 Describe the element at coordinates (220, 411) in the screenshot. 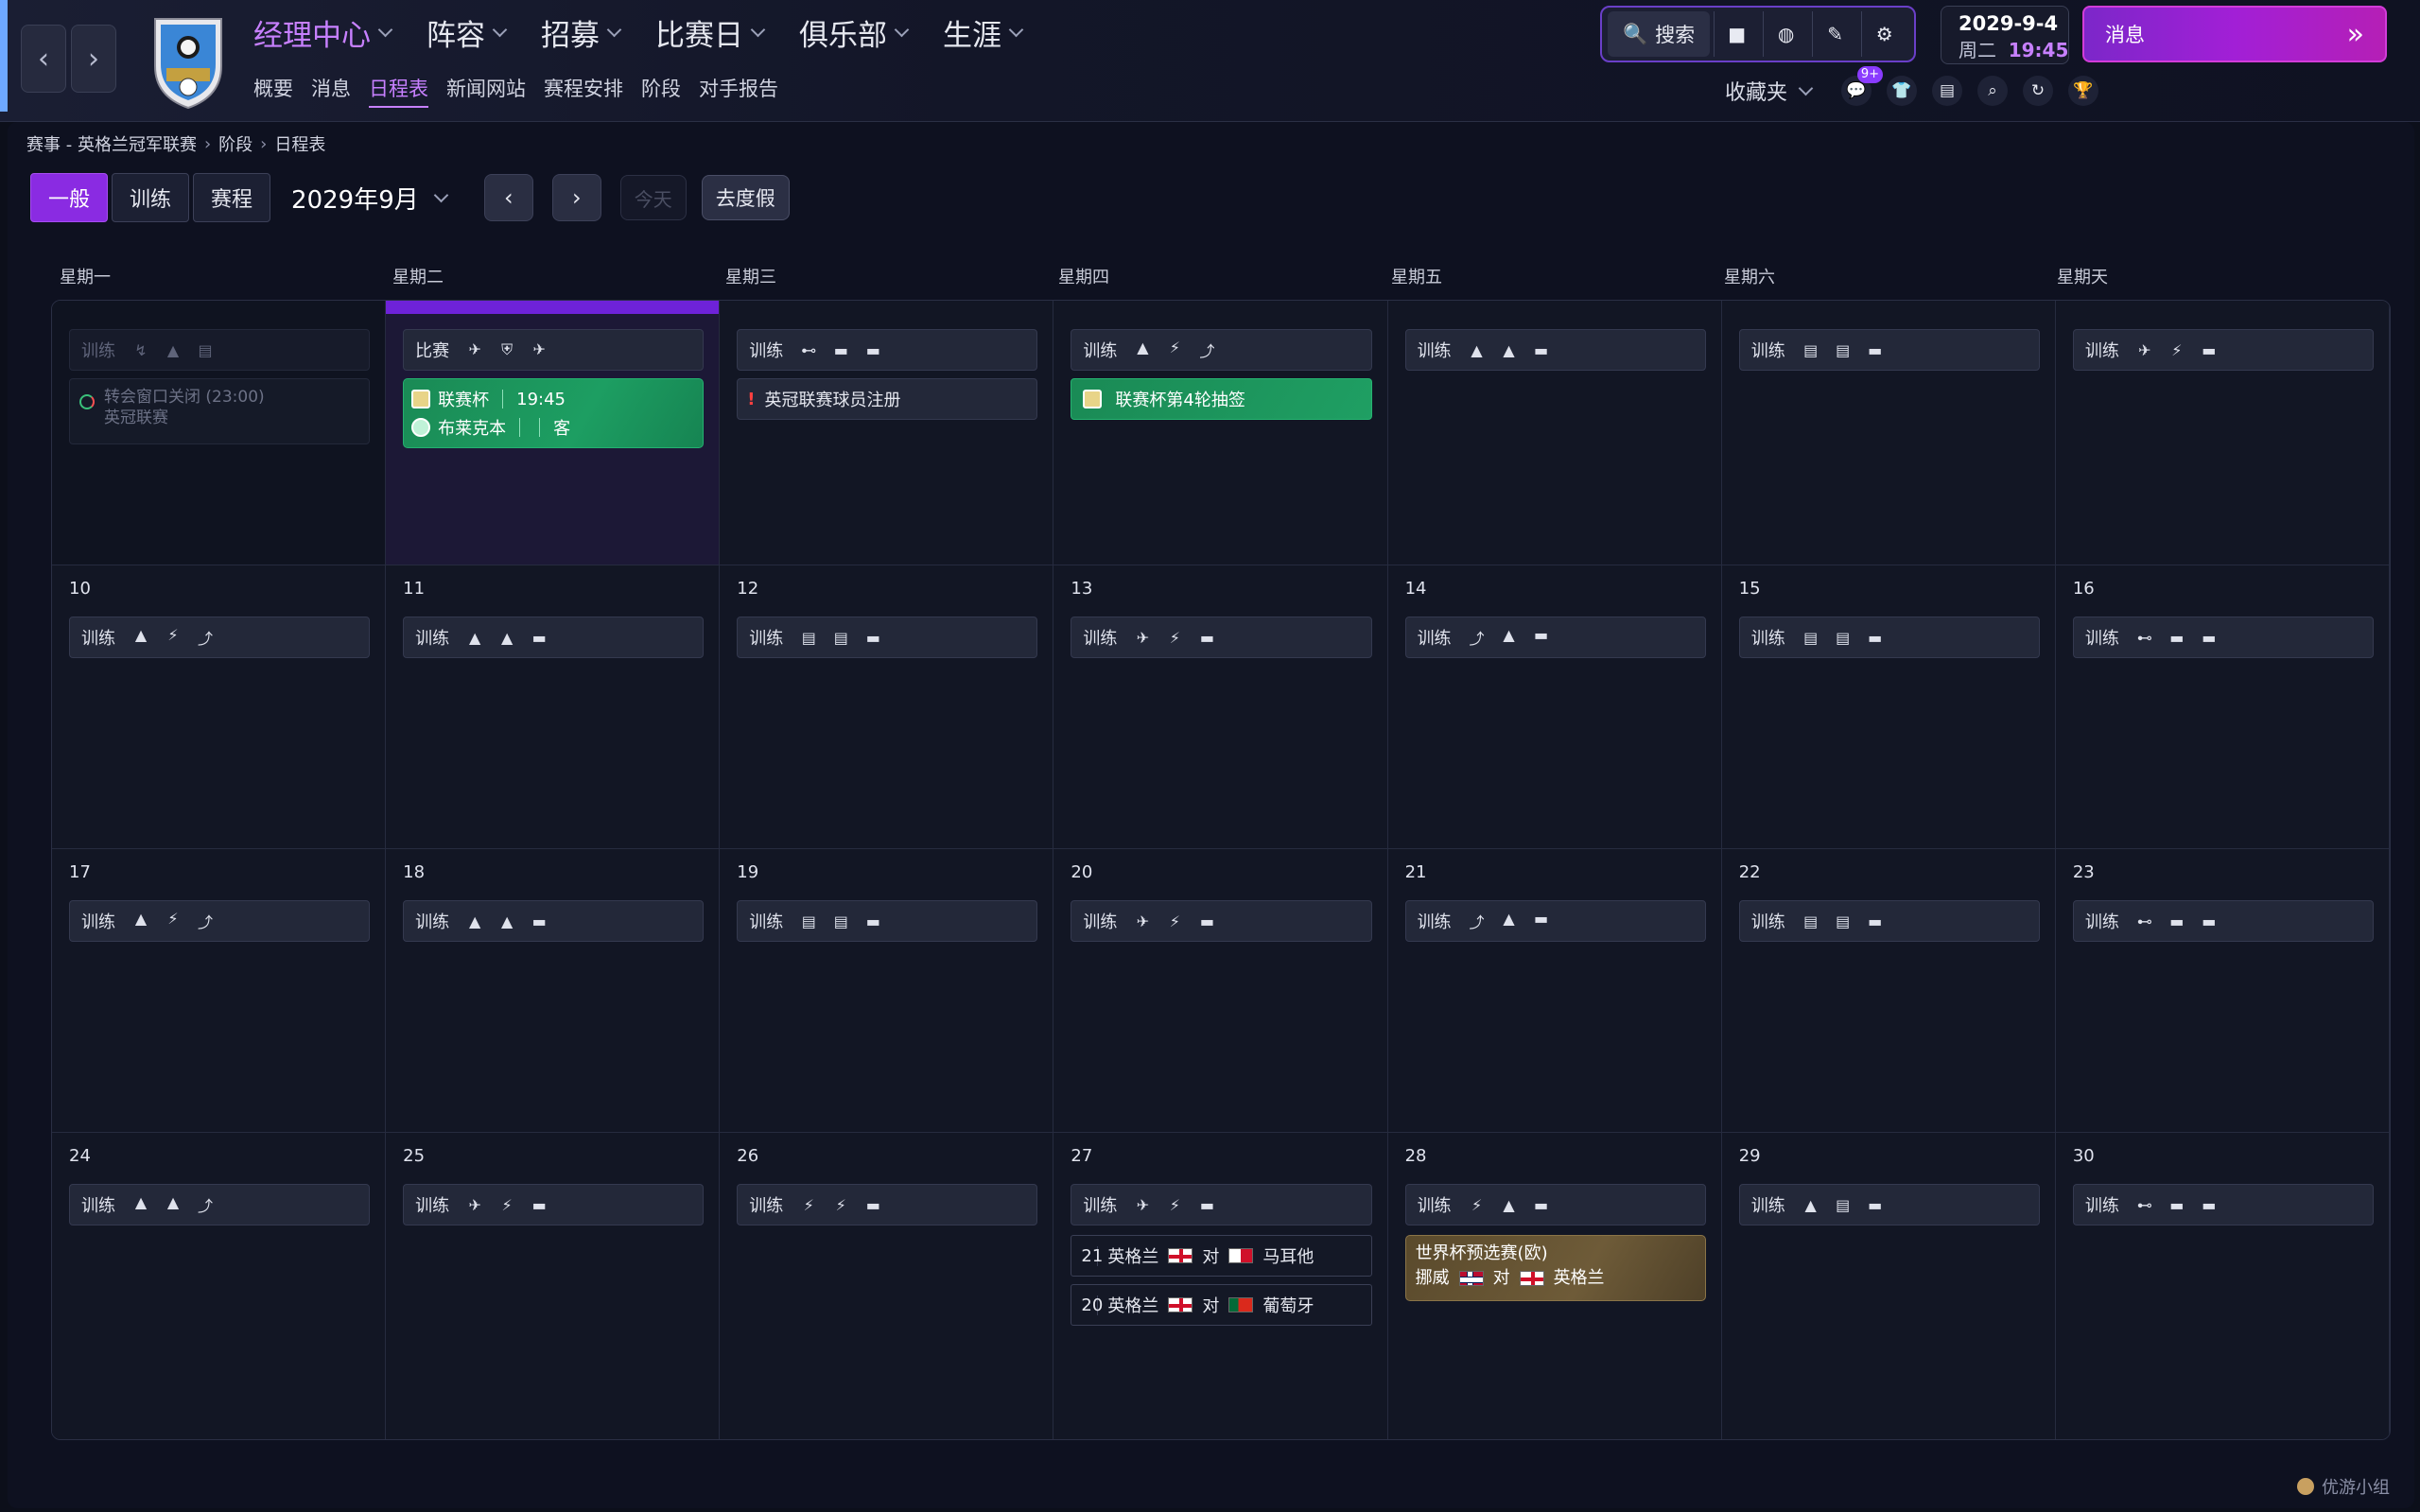

I see `transfer-window-notice: 转会窗口关闭 (23:00) 英冠联赛` at that location.